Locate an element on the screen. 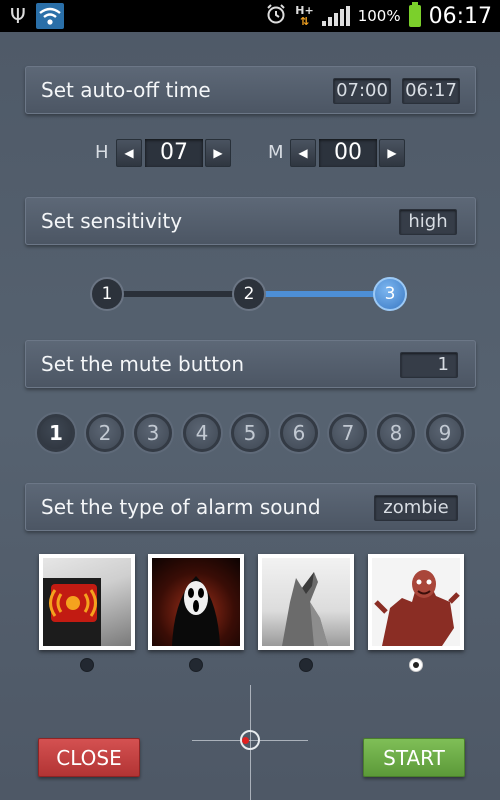 The height and width of the screenshot is (800, 500). sensitivity-title: Set sensitivity is located at coordinates (112, 221).